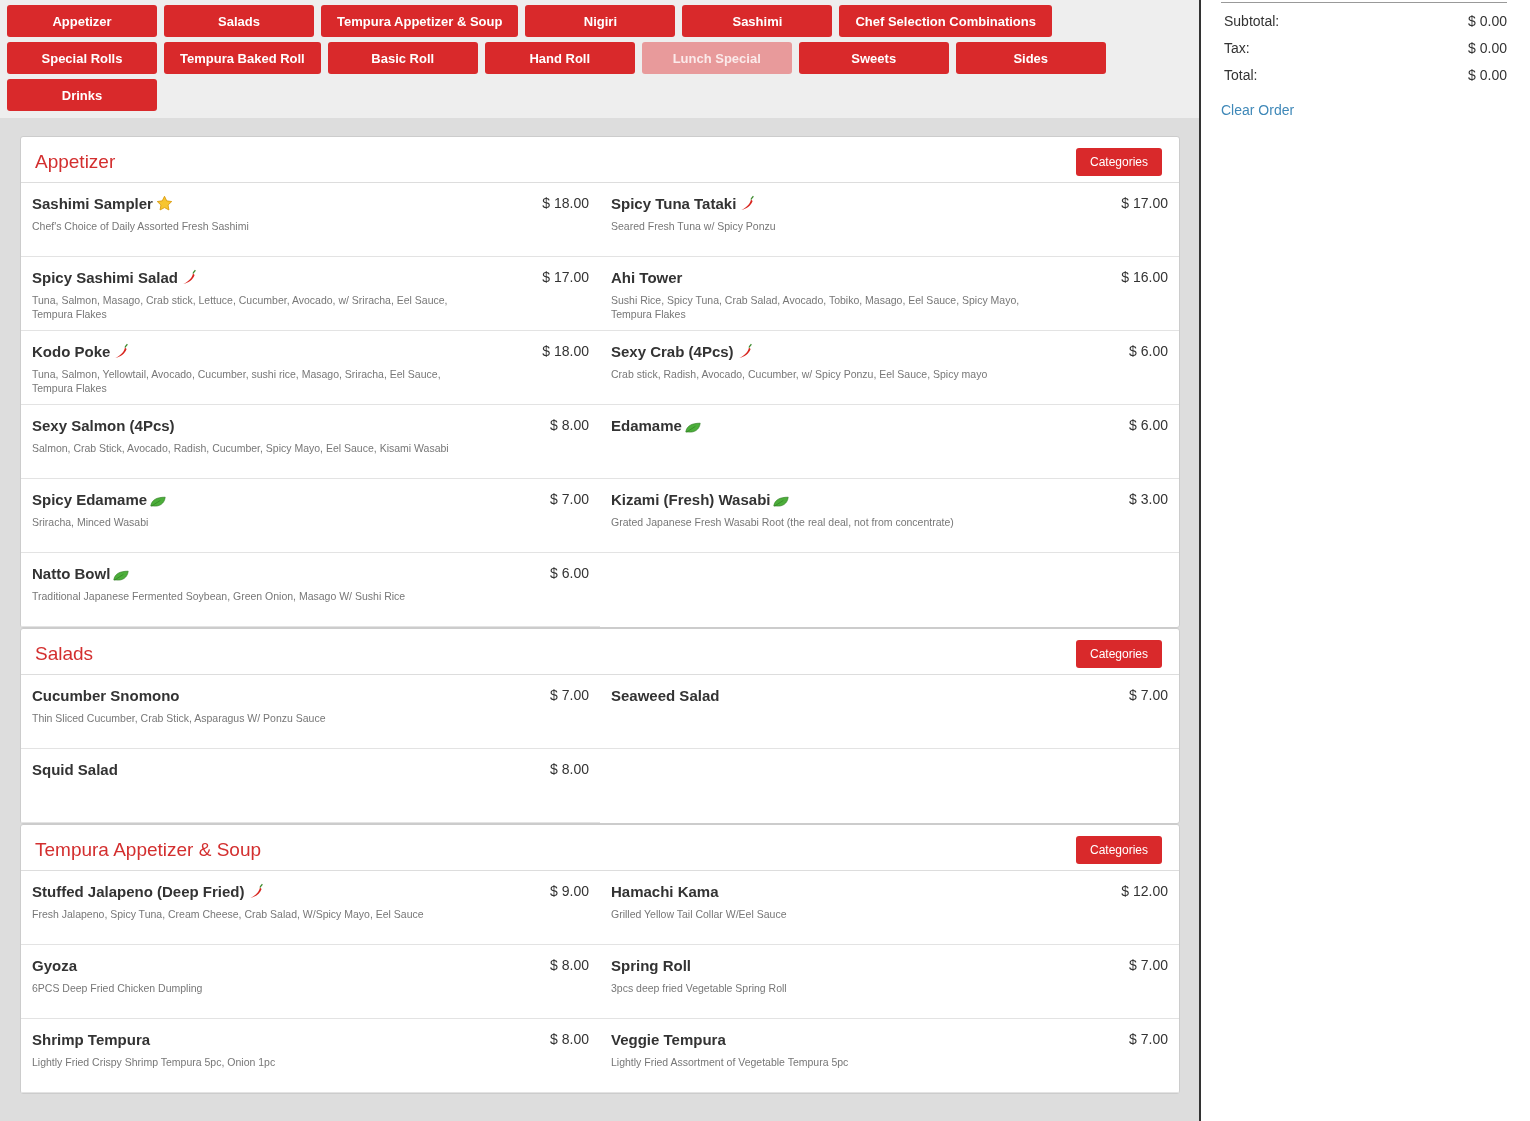 The image size is (1530, 1121). Describe the element at coordinates (71, 573) in the screenshot. I see `item-name: Natto Bowl` at that location.